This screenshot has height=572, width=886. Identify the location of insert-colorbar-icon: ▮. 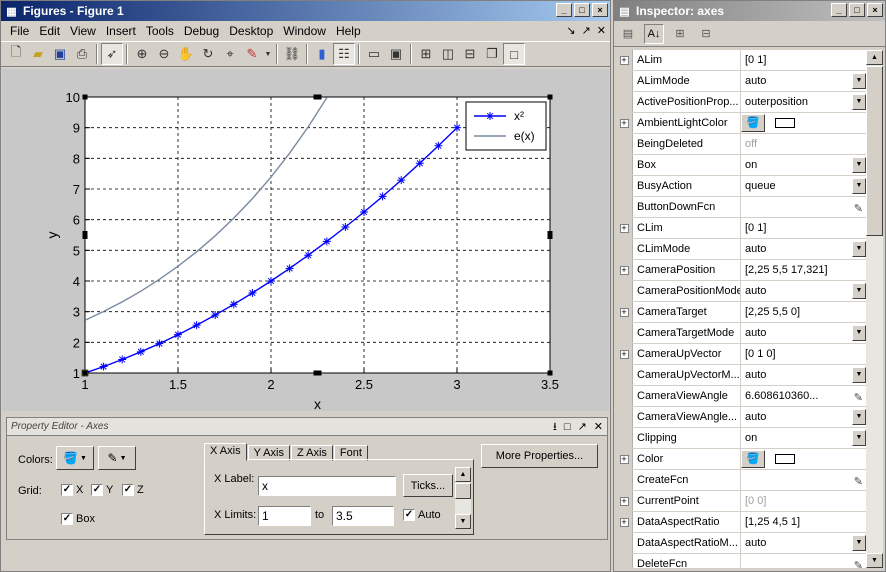
(322, 54).